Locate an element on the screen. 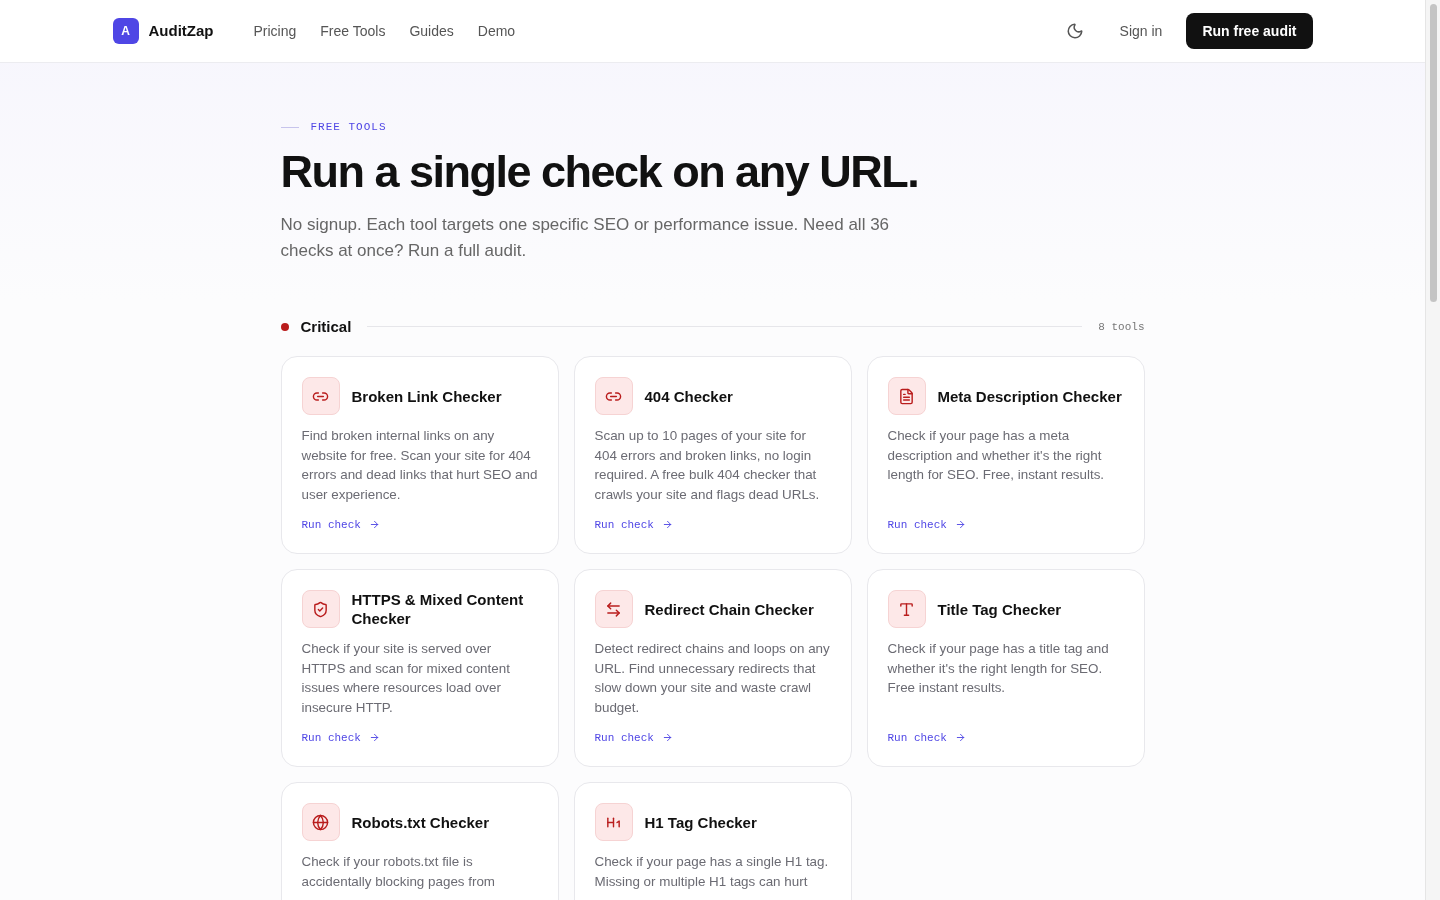  tool-card: H1 Tag Checker Check if your page has a single H1 tag. Missing or multiple H1 tags can hurt is located at coordinates (712, 841).